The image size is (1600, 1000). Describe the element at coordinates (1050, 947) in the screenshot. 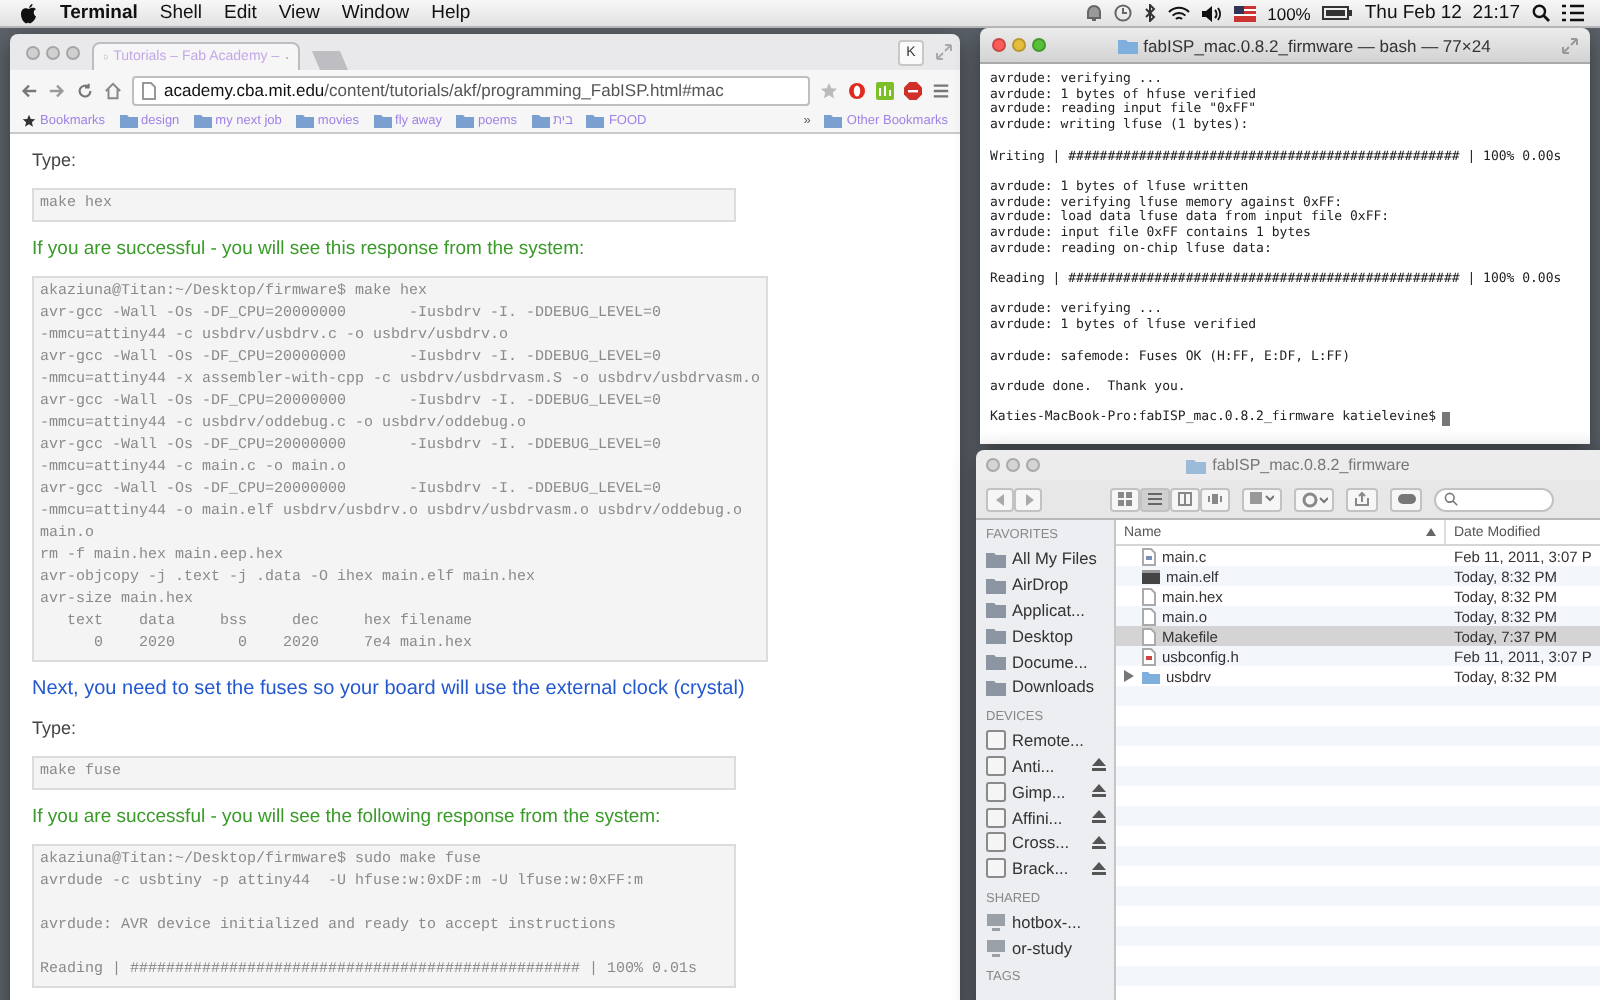

I see `sidebar-item: or-study` at that location.